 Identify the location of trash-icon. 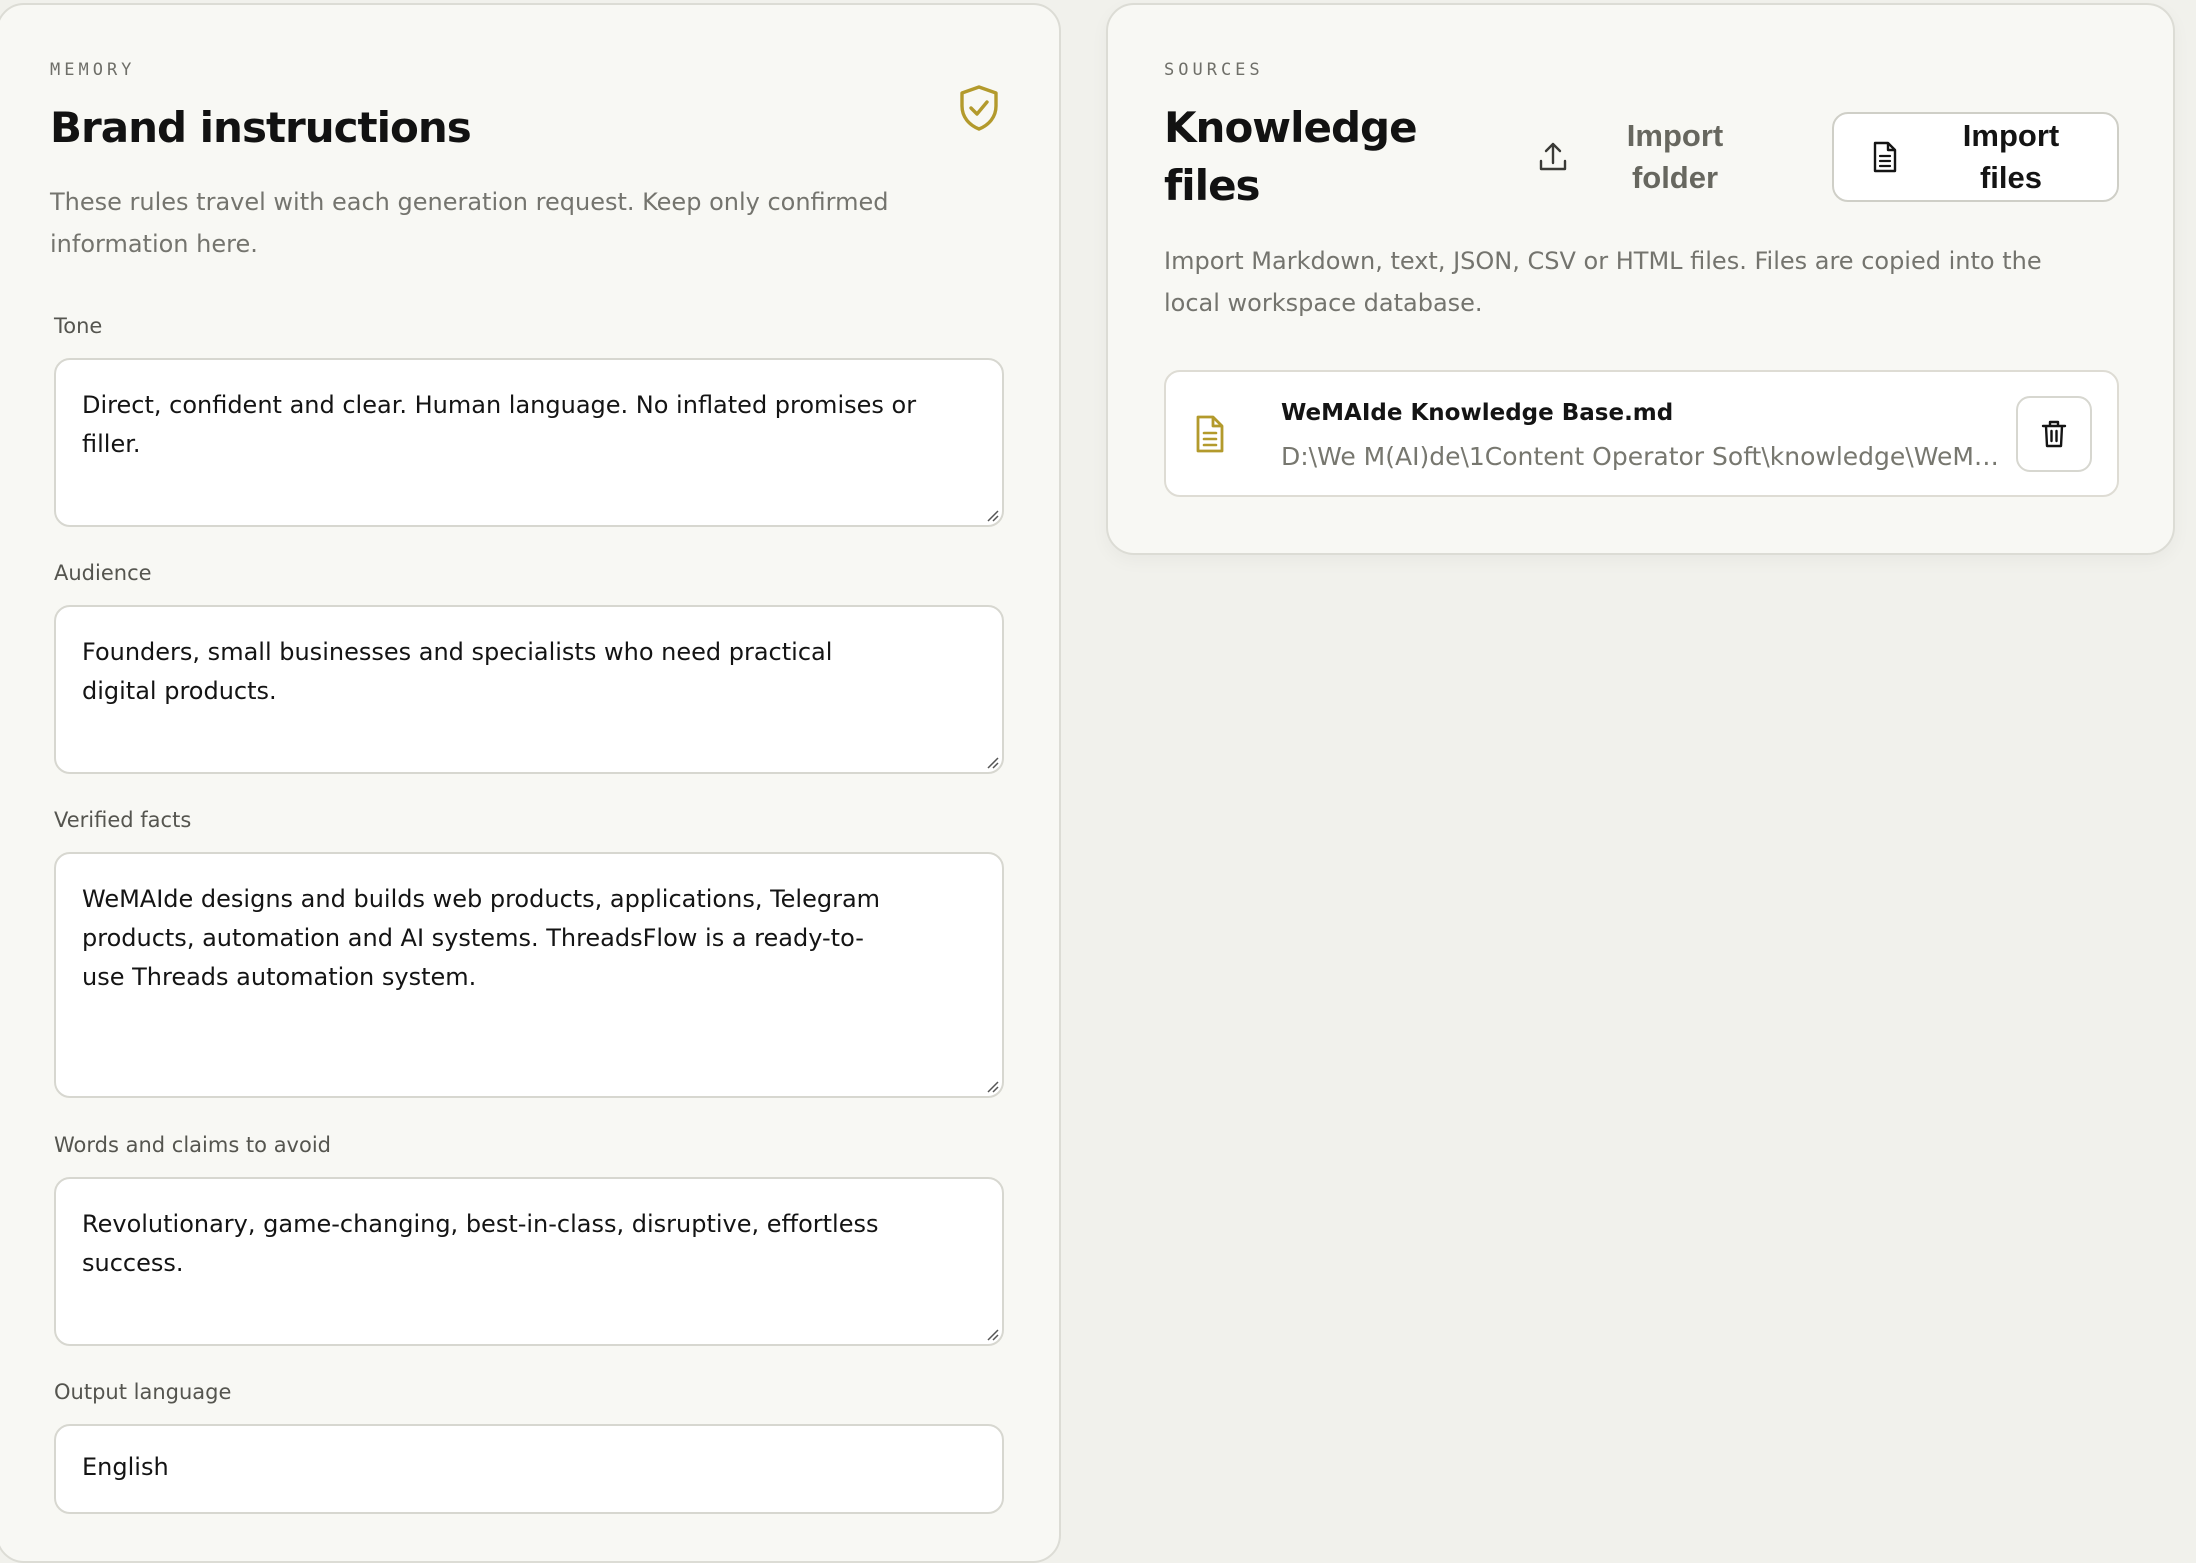
(2054, 434).